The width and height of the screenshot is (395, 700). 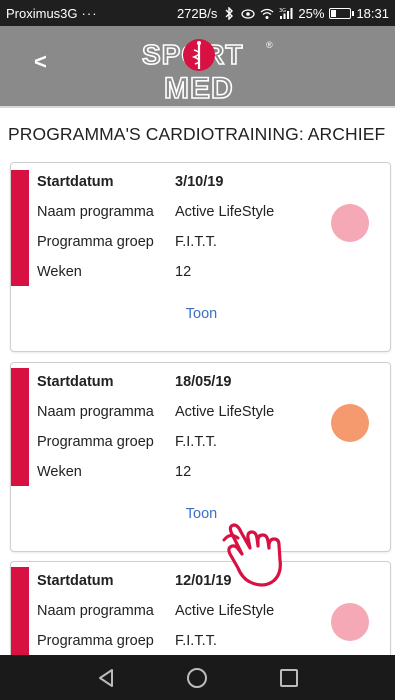 What do you see at coordinates (199, 182) in the screenshot?
I see `startdatum-value: 3/10/19` at bounding box center [199, 182].